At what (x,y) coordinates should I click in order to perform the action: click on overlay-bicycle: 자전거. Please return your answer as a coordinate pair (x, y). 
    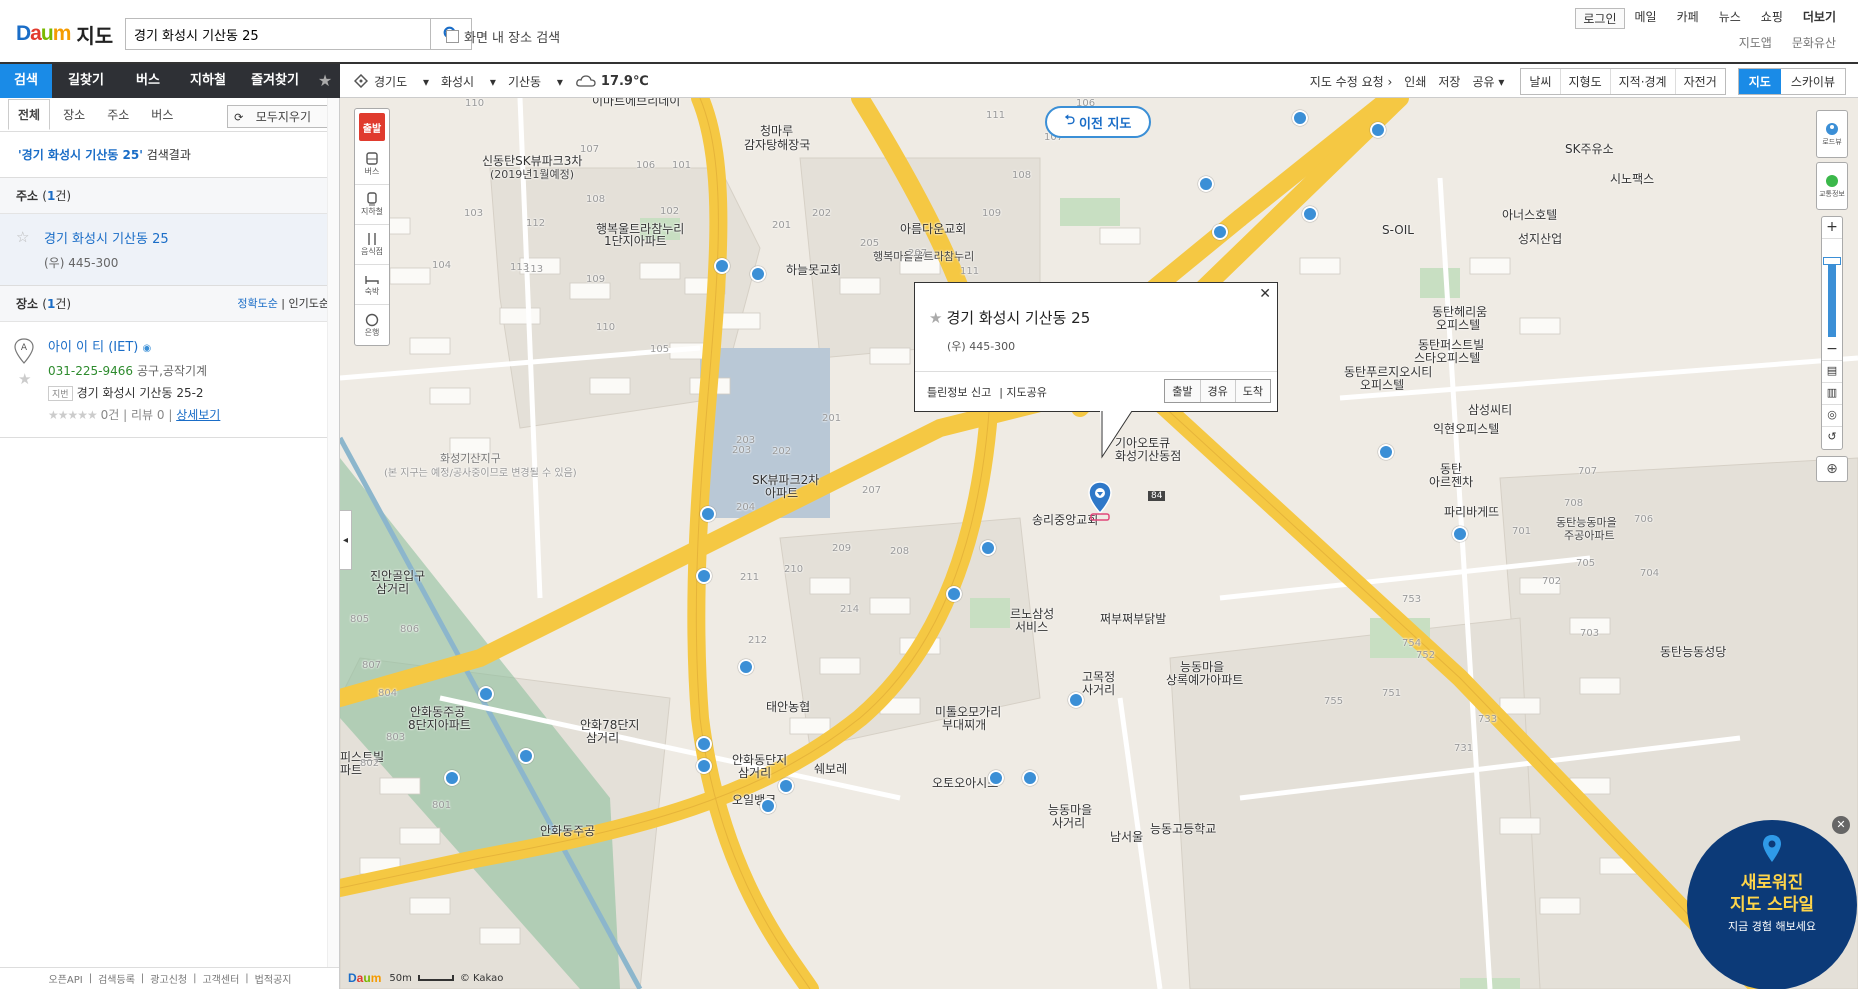
    Looking at the image, I should click on (1700, 81).